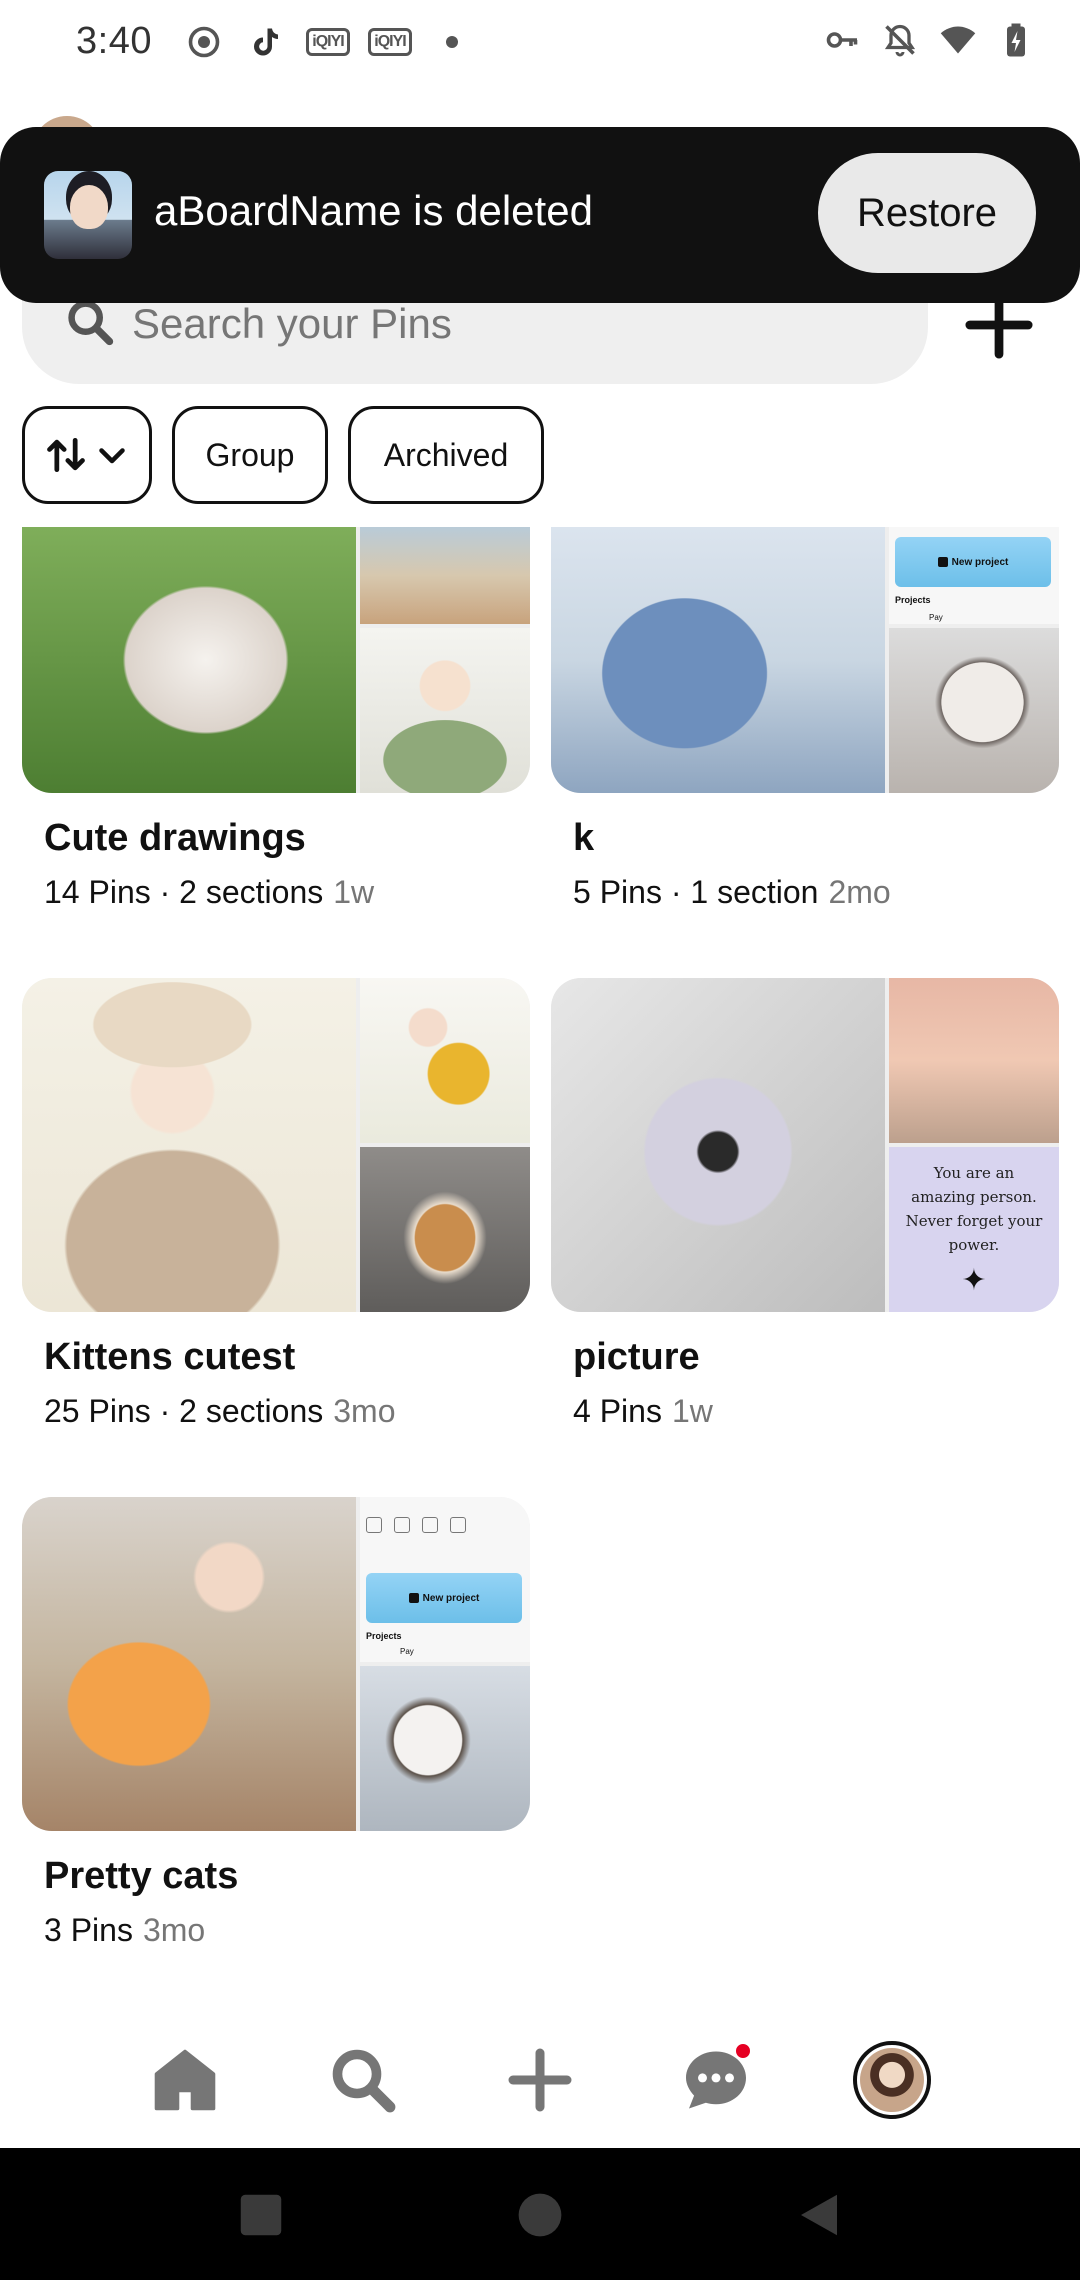 The image size is (1080, 2280). I want to click on board-meta: 3 Pins 3mo, so click(287, 1930).